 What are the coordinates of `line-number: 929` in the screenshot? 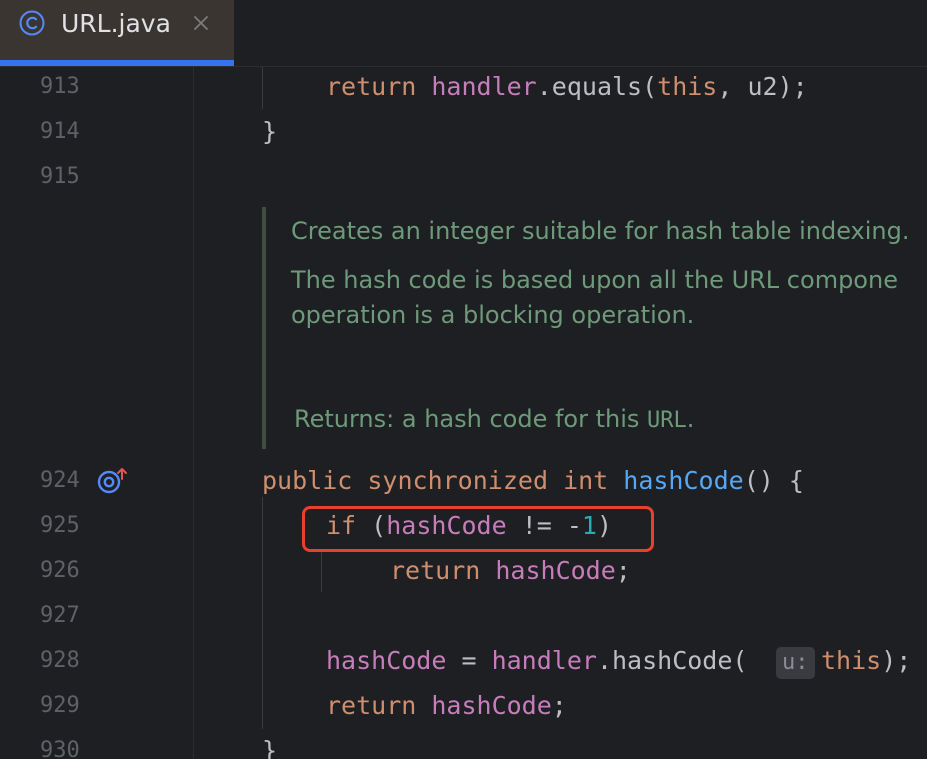 It's located at (60, 705).